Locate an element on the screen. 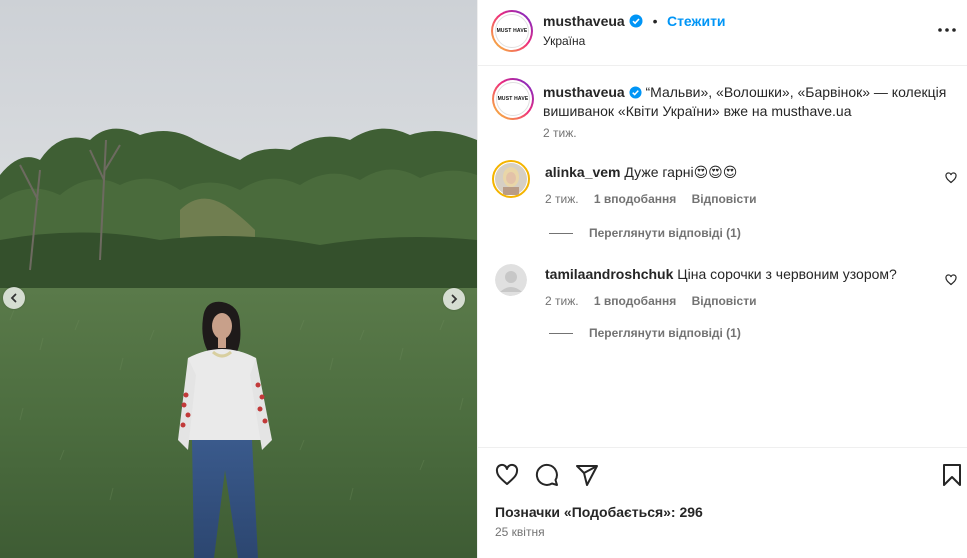 The height and width of the screenshot is (558, 967). post-header: MUST HAVE musthaveua • Стежити Україна is located at coordinates (722, 33).